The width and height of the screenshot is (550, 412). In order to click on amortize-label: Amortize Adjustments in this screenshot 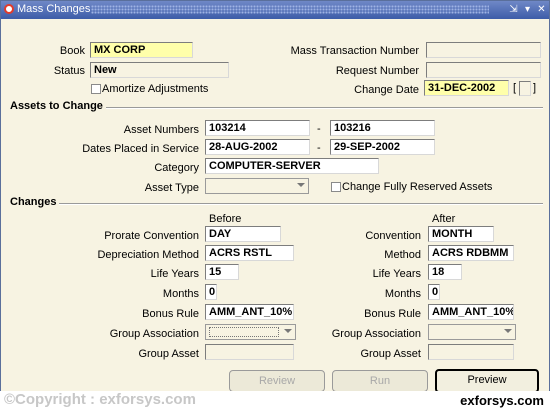, I will do `click(155, 89)`.